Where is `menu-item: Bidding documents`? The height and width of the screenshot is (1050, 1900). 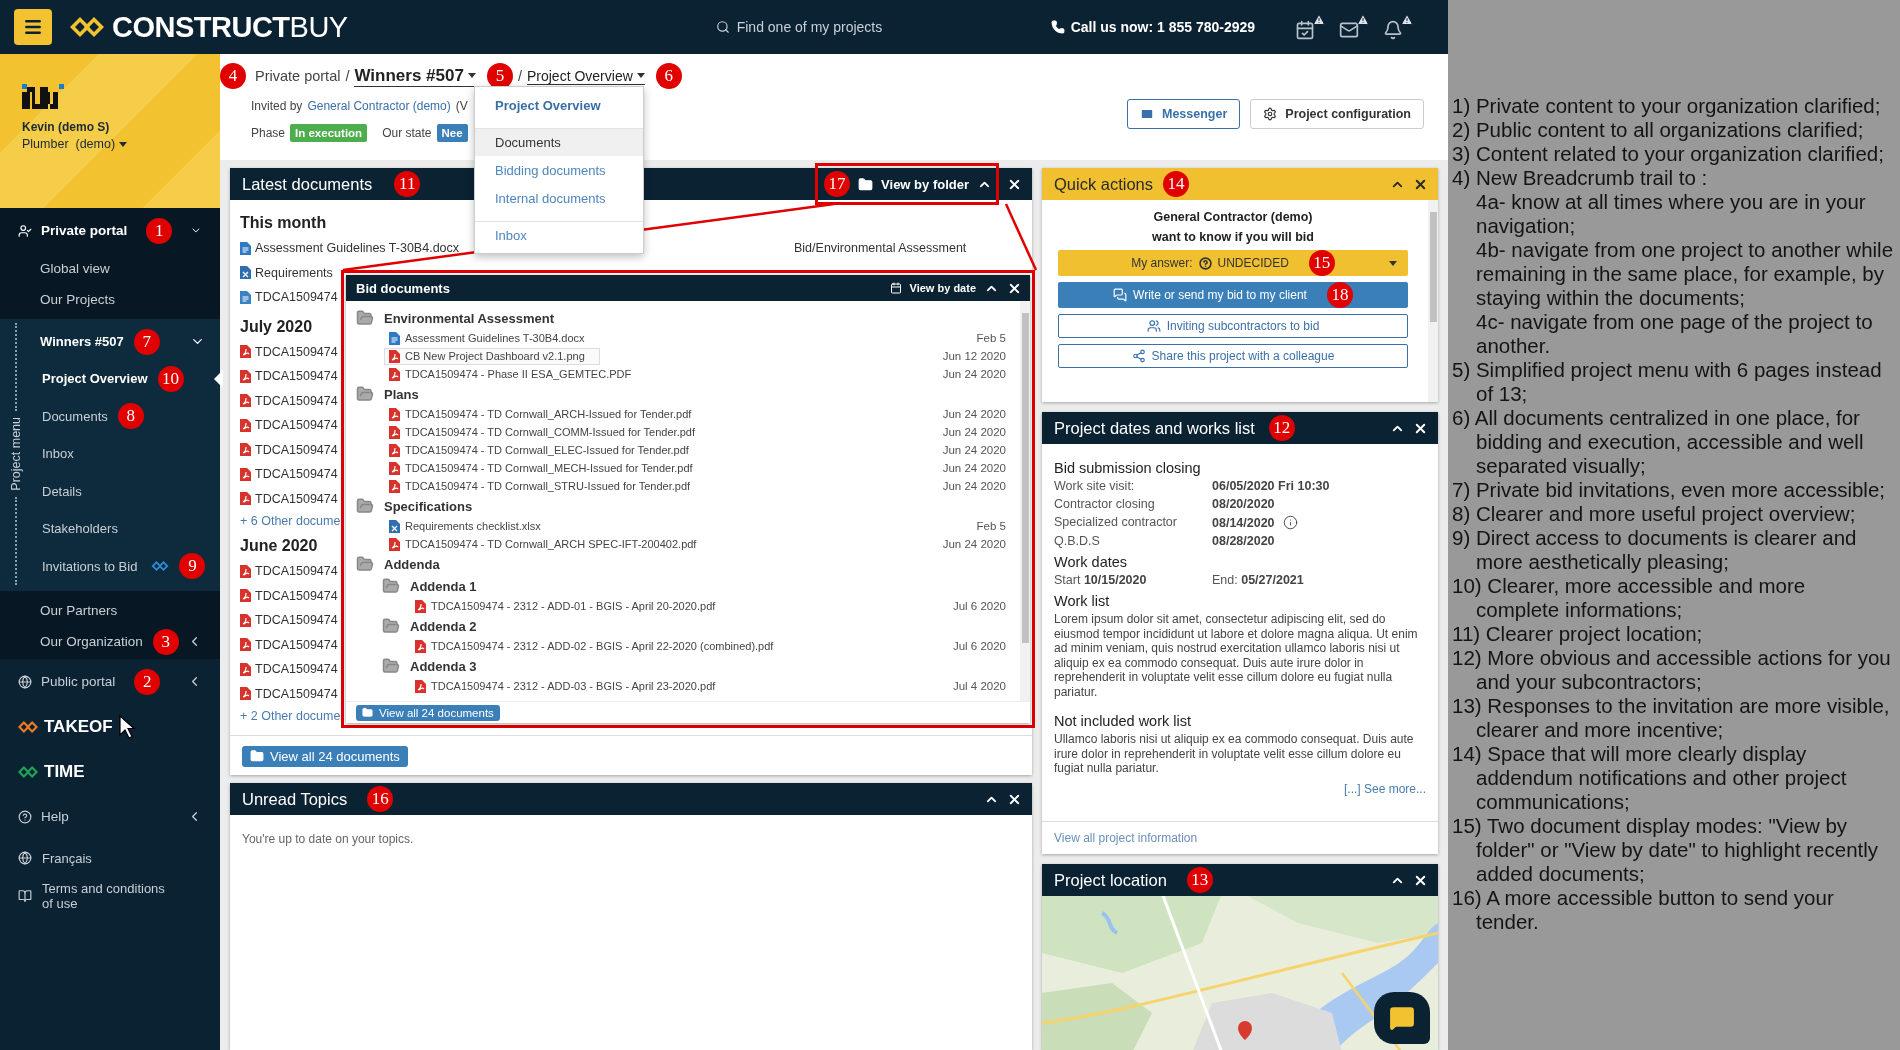
menu-item: Bidding documents is located at coordinates (559, 170).